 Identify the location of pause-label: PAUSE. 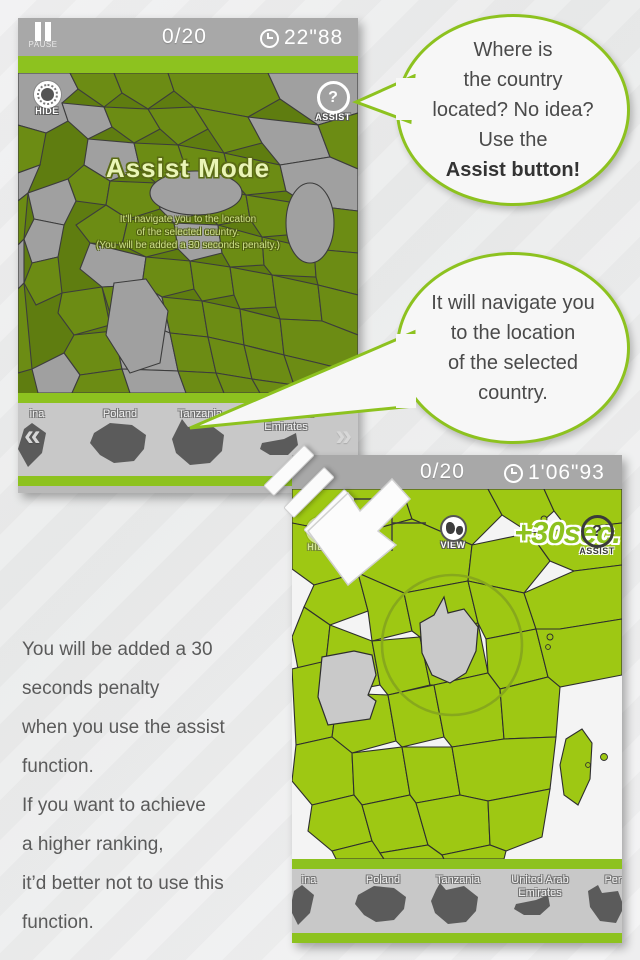
(43, 44).